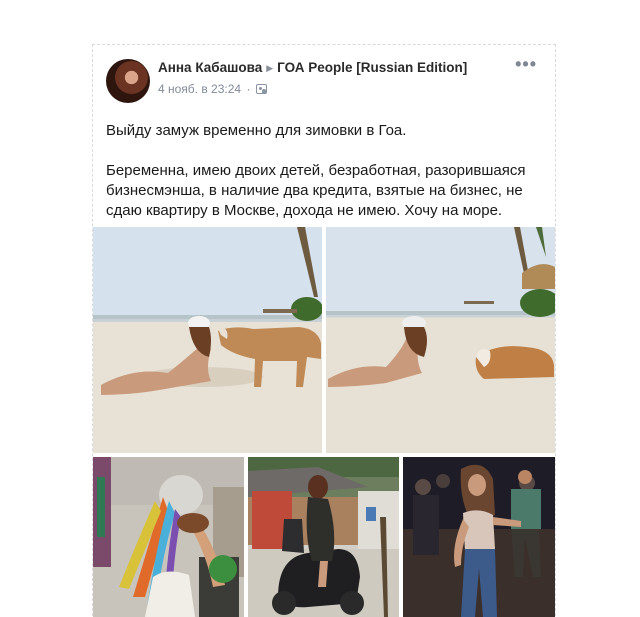  Describe the element at coordinates (526, 64) in the screenshot. I see `more-options-icon: •••` at that location.